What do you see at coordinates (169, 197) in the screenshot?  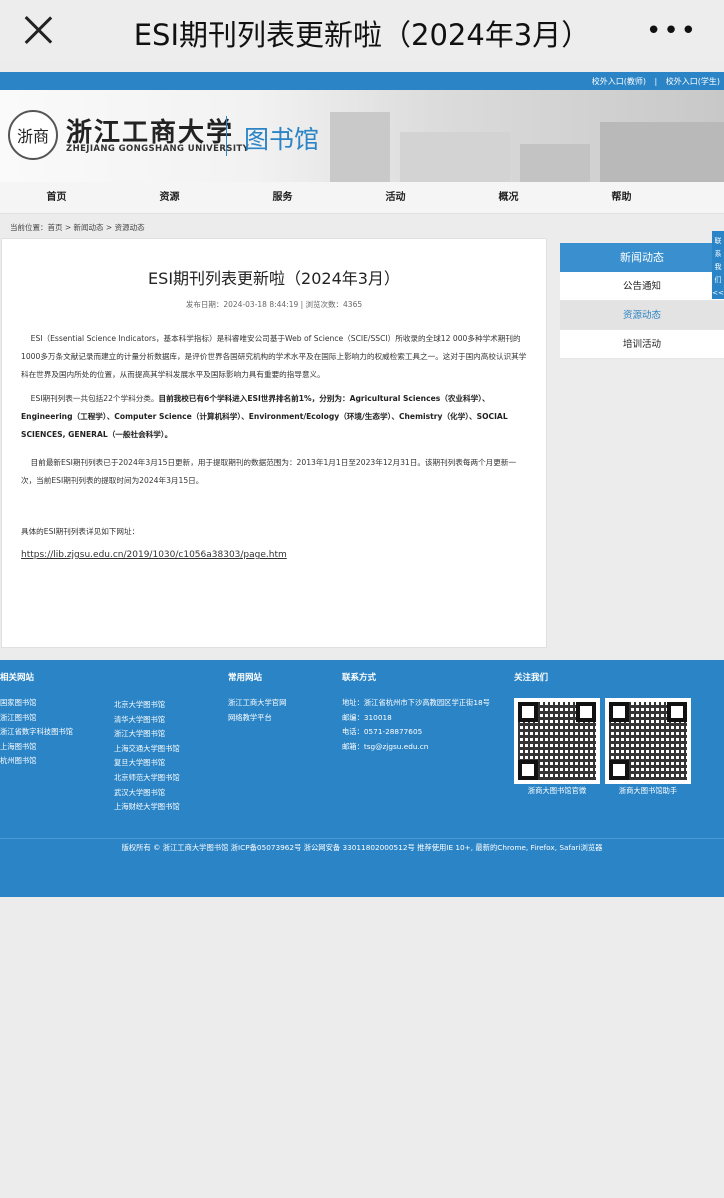 I see `nav-resources: 资源` at bounding box center [169, 197].